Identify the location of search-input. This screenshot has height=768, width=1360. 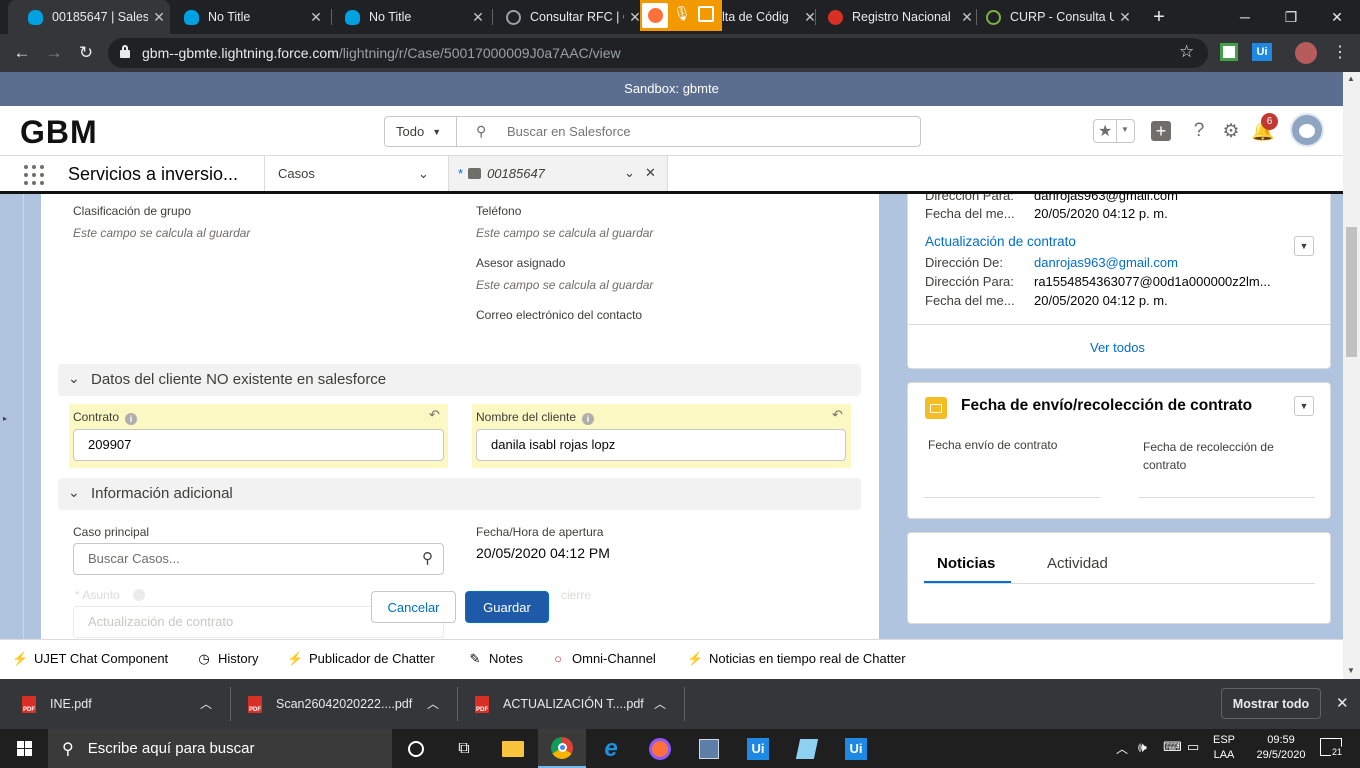
(703, 131).